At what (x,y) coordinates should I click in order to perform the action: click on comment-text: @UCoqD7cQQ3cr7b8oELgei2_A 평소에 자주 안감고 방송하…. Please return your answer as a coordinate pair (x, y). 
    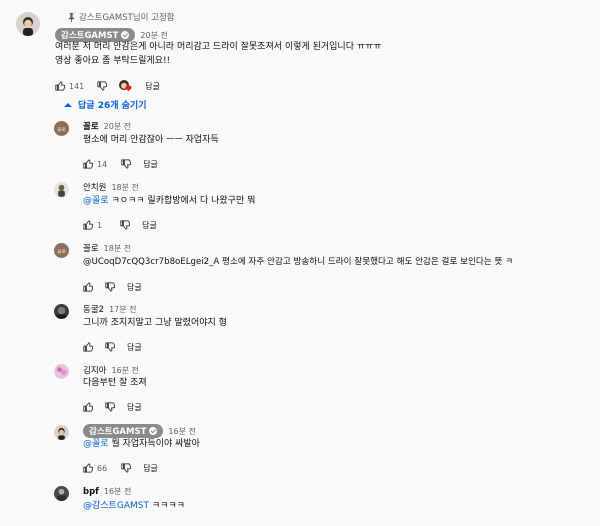
    Looking at the image, I should click on (298, 262).